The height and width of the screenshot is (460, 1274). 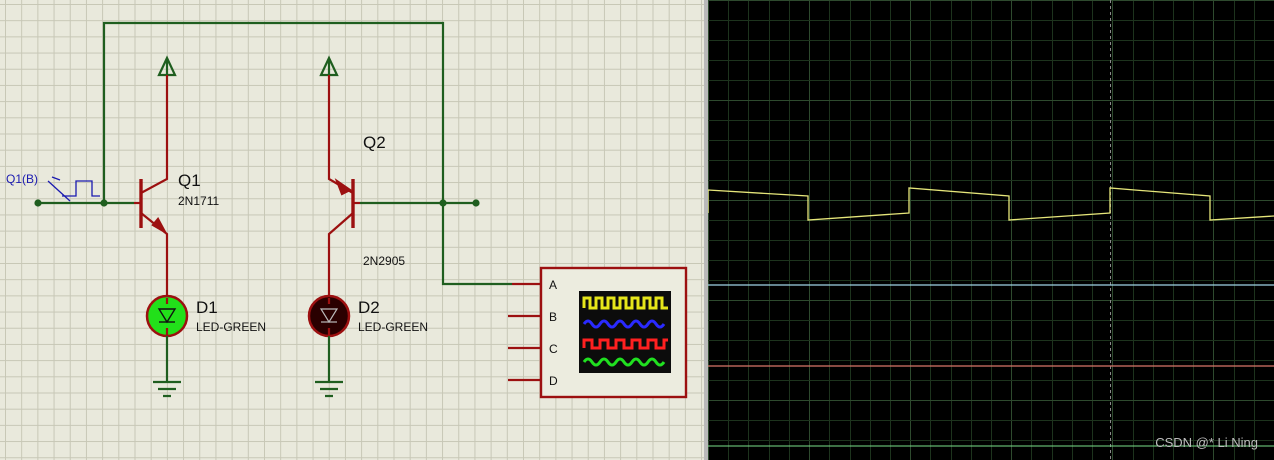 What do you see at coordinates (553, 349) in the screenshot?
I see `scope-input-c-label: C` at bounding box center [553, 349].